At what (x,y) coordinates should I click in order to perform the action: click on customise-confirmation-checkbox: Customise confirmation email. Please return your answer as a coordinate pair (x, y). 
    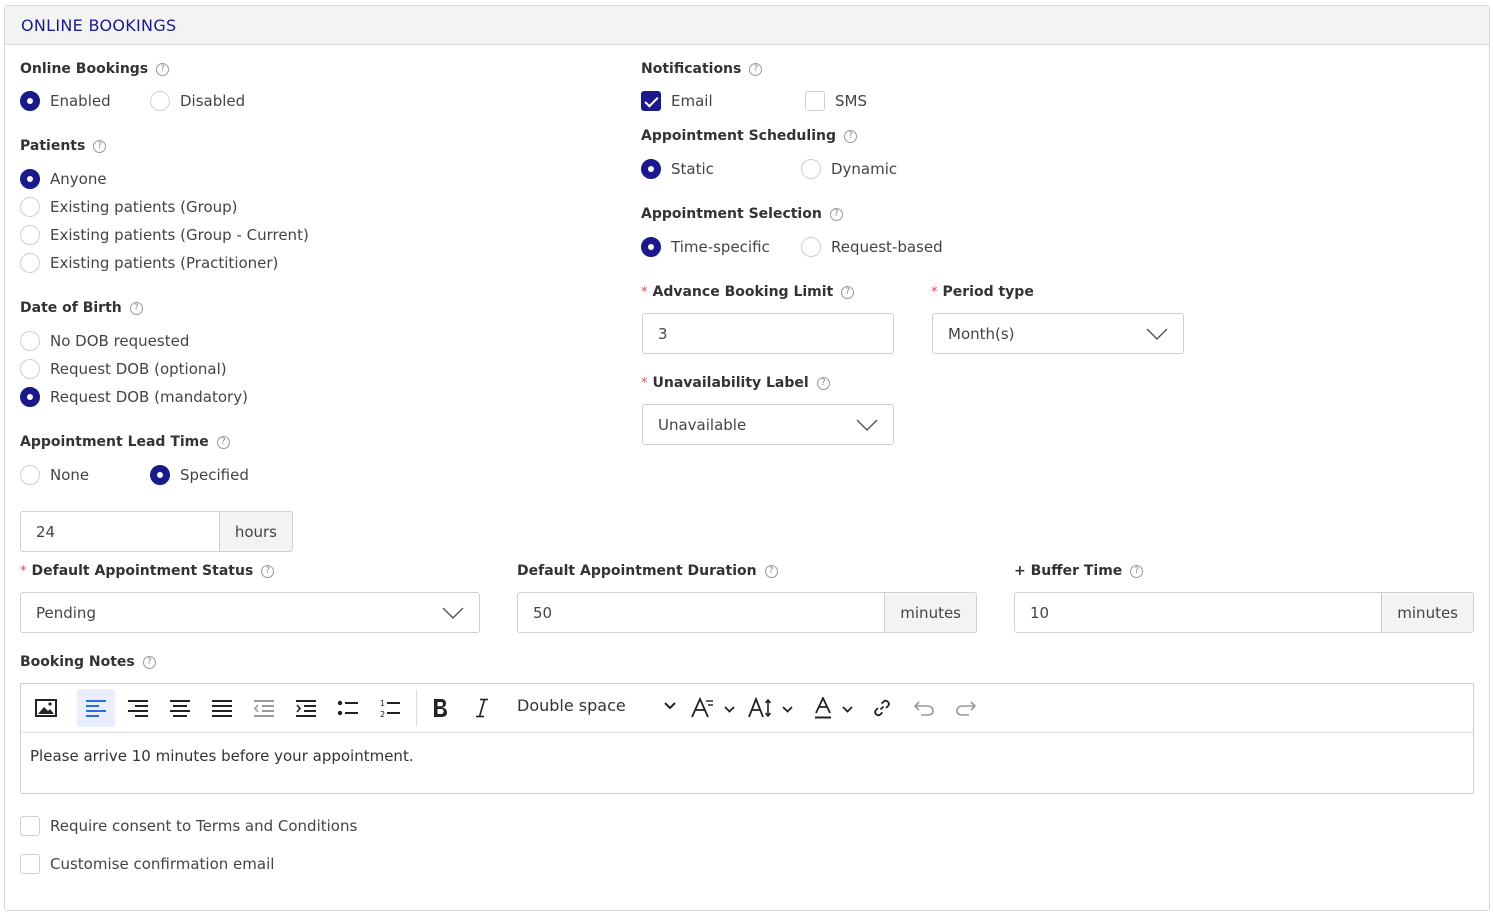
    Looking at the image, I should click on (147, 864).